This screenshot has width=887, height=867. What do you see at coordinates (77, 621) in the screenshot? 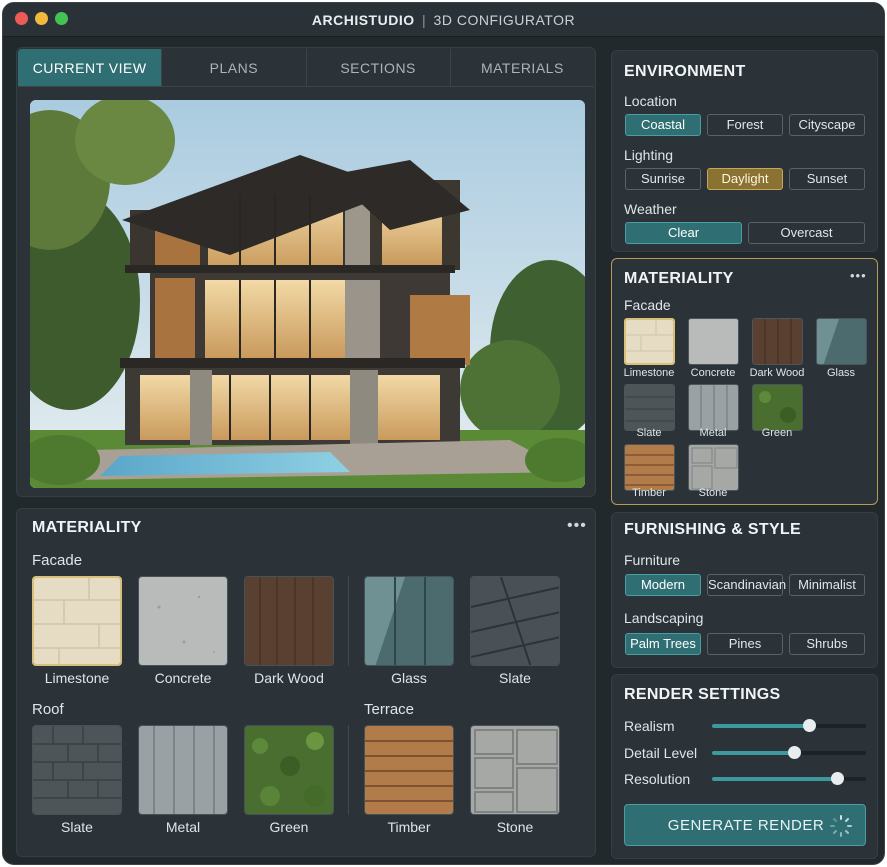
I see `swatch-limestone` at bounding box center [77, 621].